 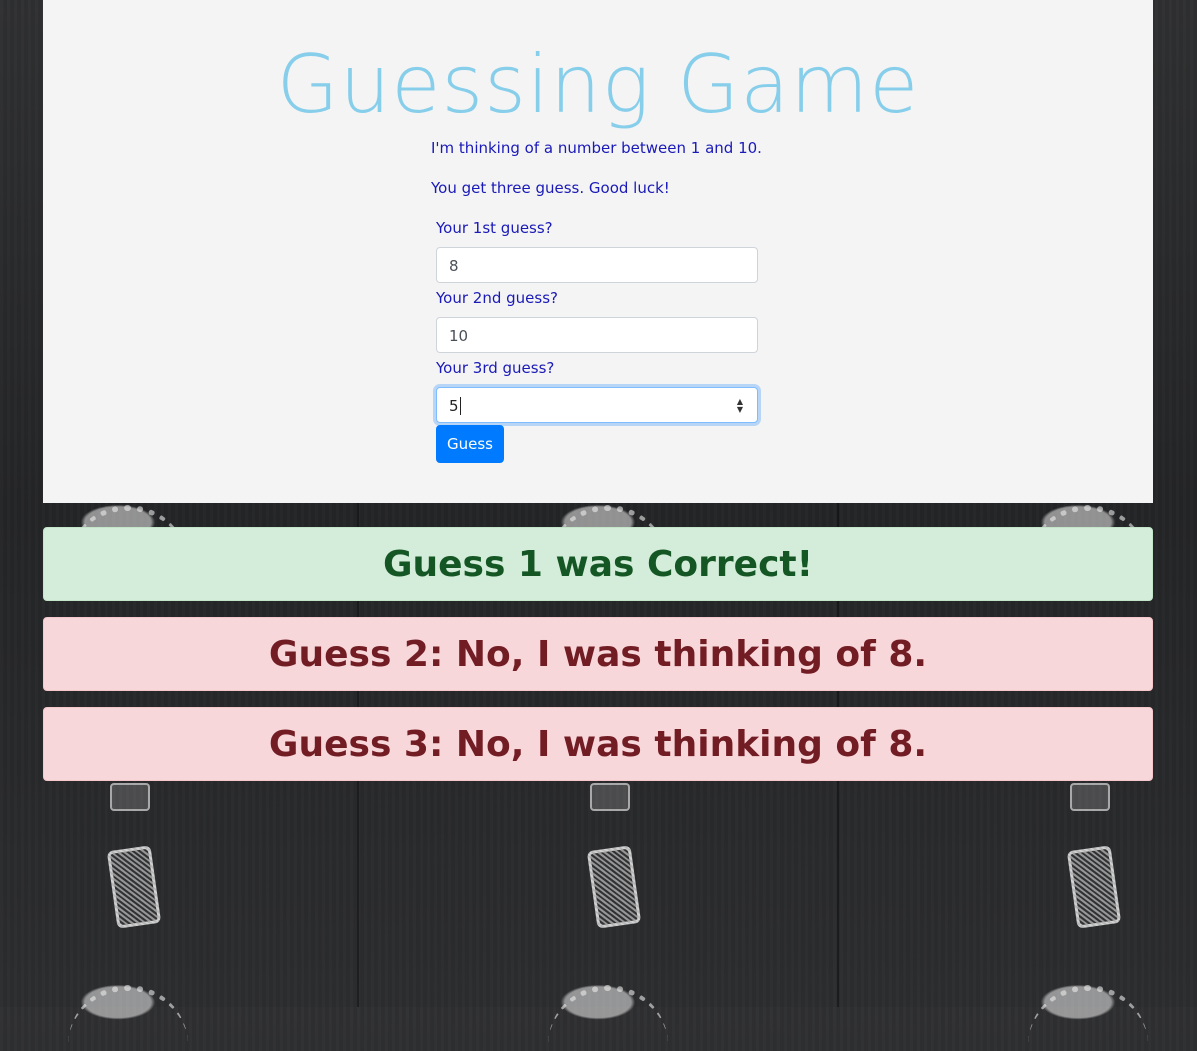 What do you see at coordinates (494, 228) in the screenshot?
I see `guess1-label: Your 1st guess?` at bounding box center [494, 228].